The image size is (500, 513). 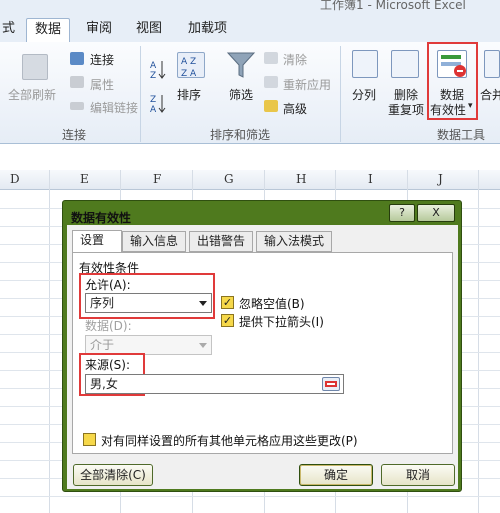 I want to click on refresh-all-label: 全部刷新, so click(x=32, y=95).